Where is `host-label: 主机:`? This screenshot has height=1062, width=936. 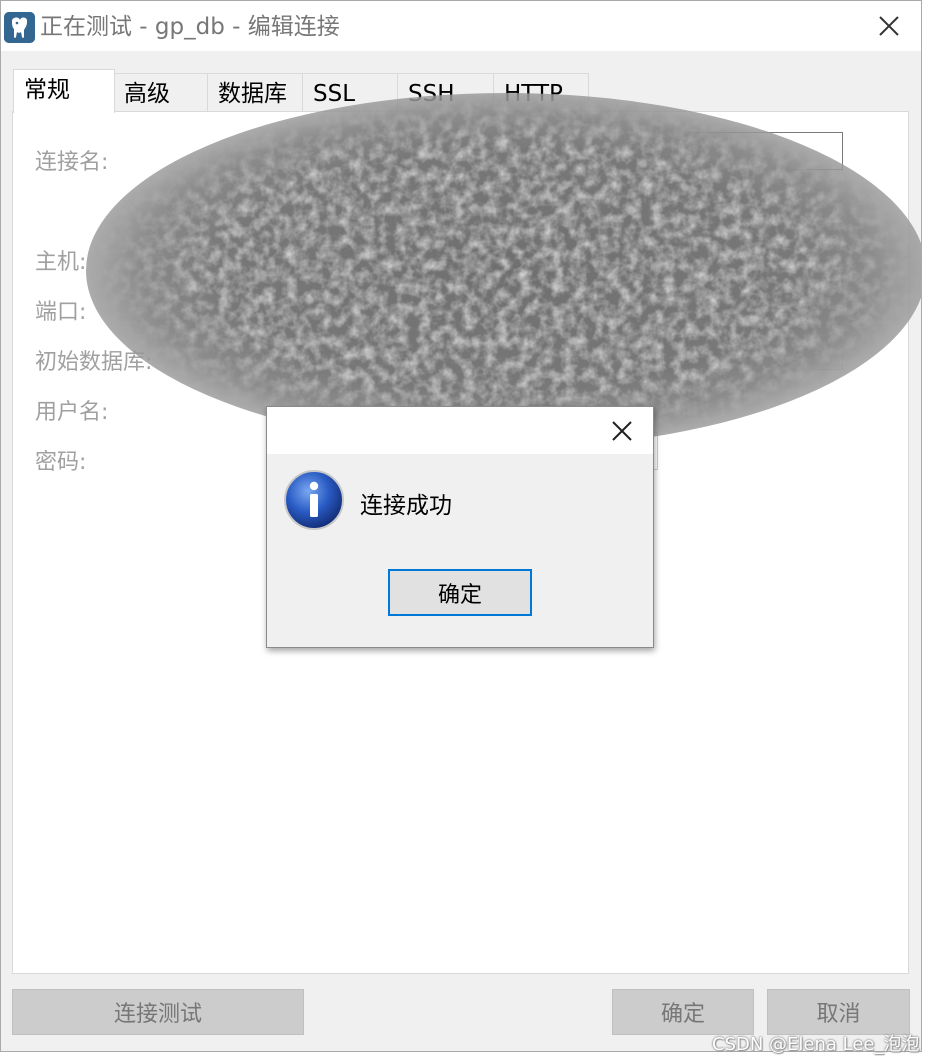
host-label: 主机: is located at coordinates (61, 262).